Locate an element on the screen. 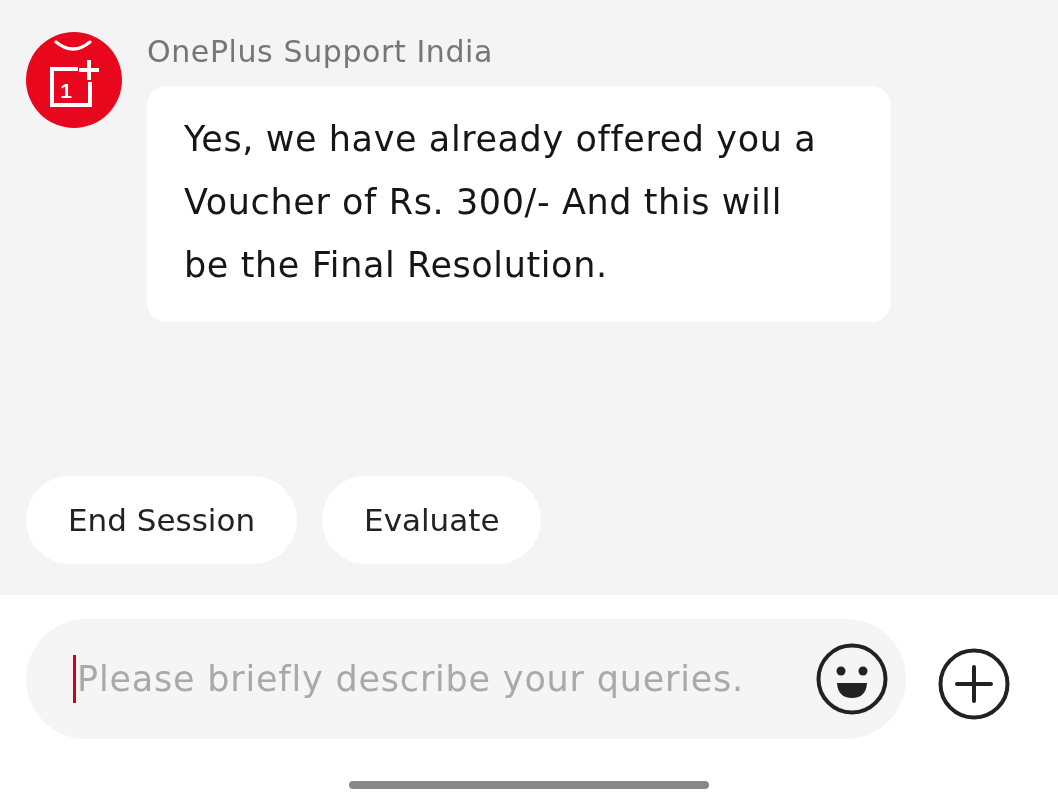 The width and height of the screenshot is (1058, 802). plus-icon is located at coordinates (974, 684).